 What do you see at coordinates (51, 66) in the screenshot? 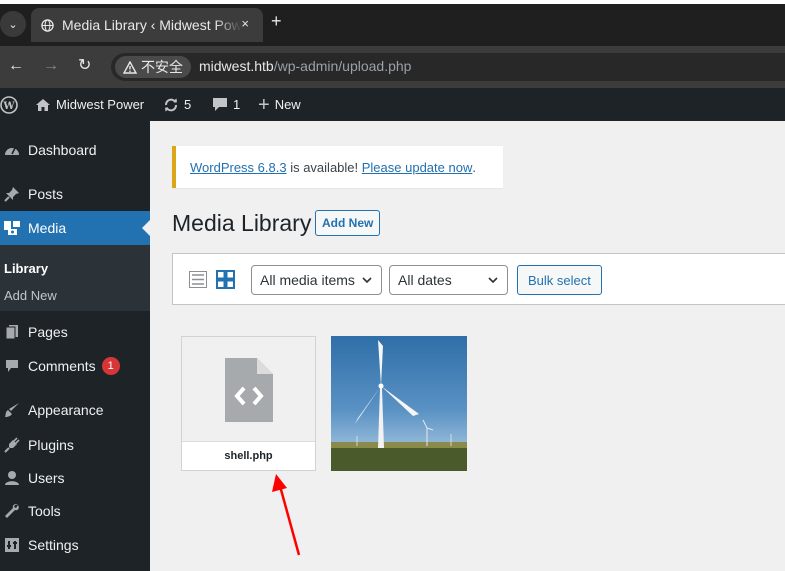
I see `forward-icon: →` at bounding box center [51, 66].